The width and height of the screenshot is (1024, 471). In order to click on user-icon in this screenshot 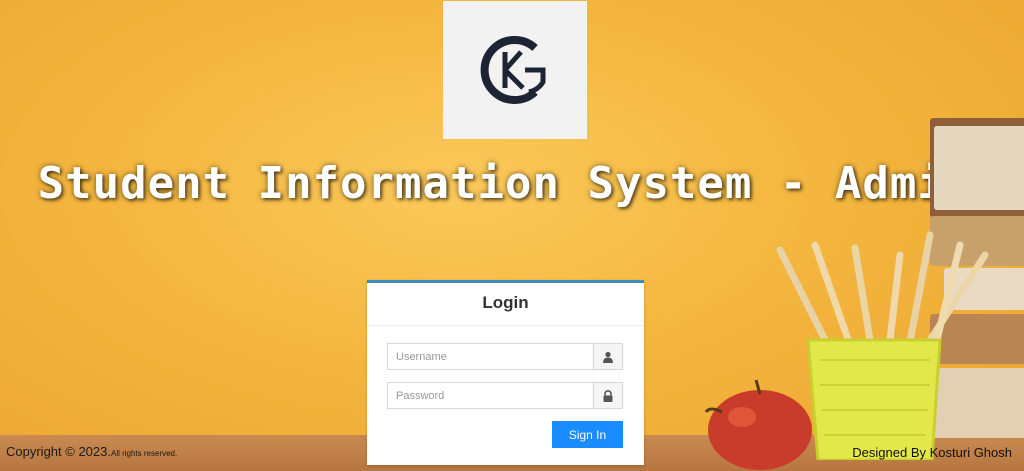, I will do `click(607, 356)`.